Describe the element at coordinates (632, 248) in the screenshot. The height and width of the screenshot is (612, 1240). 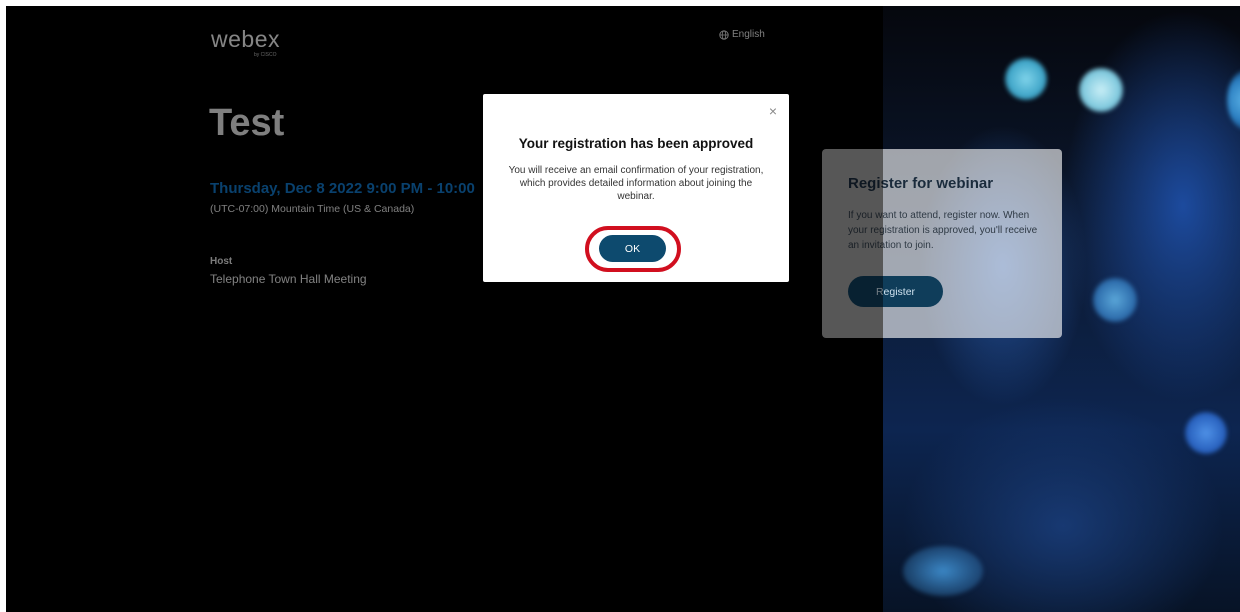
I see `ok-button: OK` at that location.